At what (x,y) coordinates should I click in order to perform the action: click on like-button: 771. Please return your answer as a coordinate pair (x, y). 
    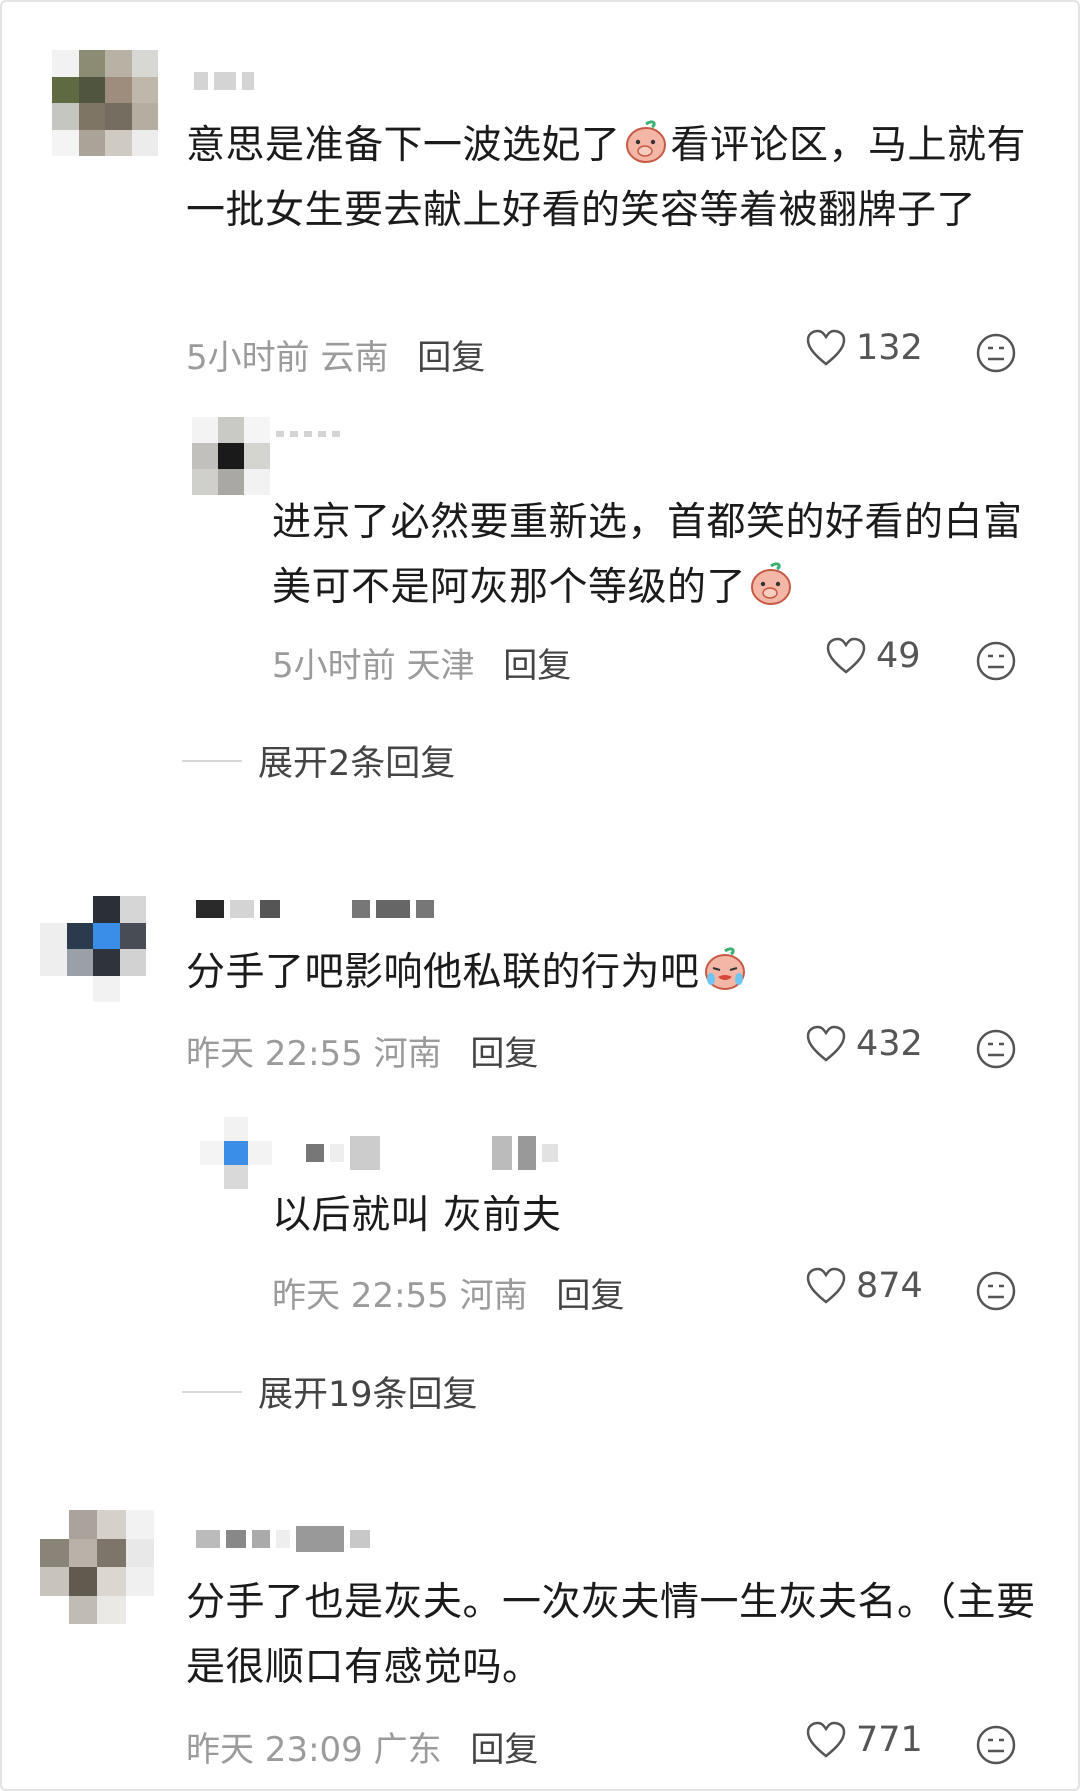
    Looking at the image, I should click on (864, 1740).